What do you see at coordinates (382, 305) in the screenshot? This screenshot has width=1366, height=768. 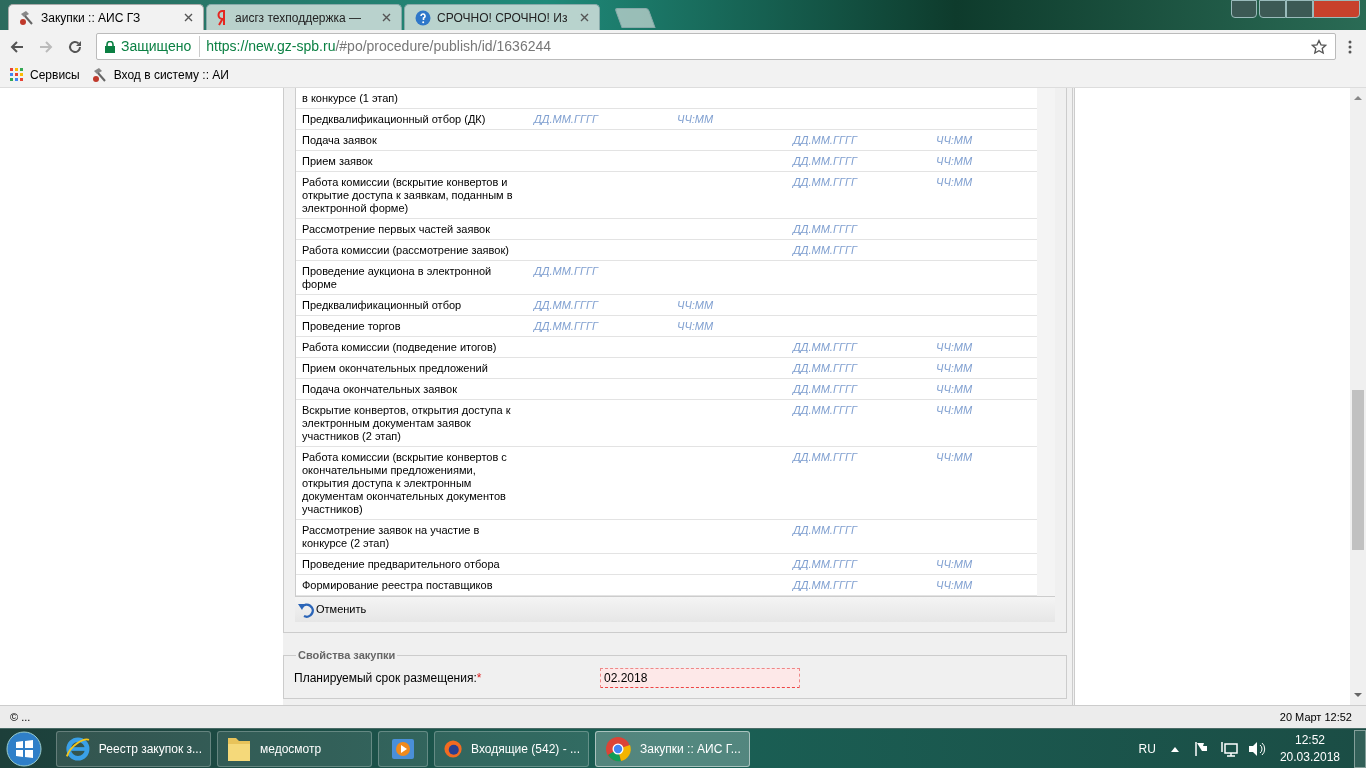 I see `table-cell-text: Предквалификационный отбор` at bounding box center [382, 305].